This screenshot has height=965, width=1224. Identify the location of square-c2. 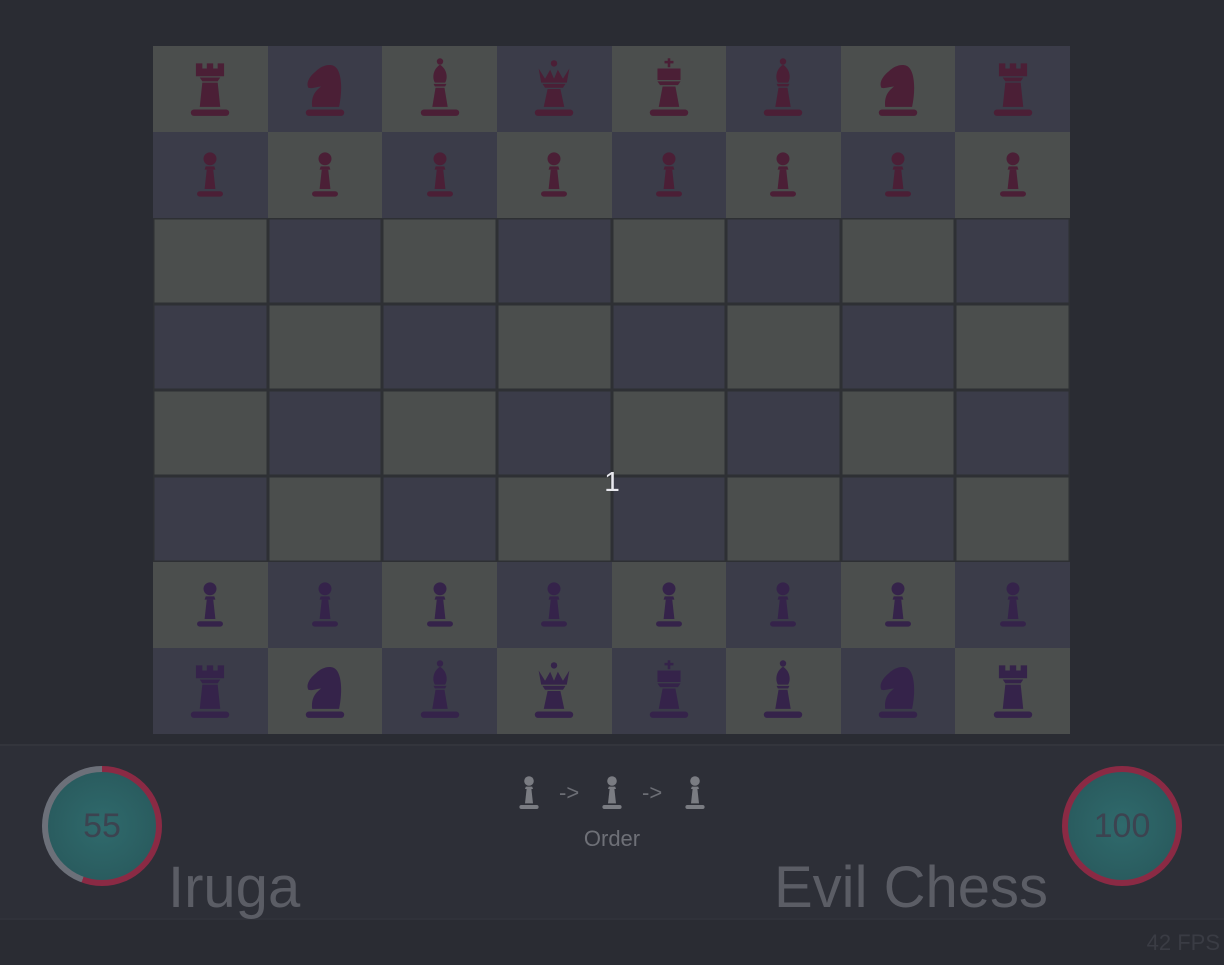
(439, 605).